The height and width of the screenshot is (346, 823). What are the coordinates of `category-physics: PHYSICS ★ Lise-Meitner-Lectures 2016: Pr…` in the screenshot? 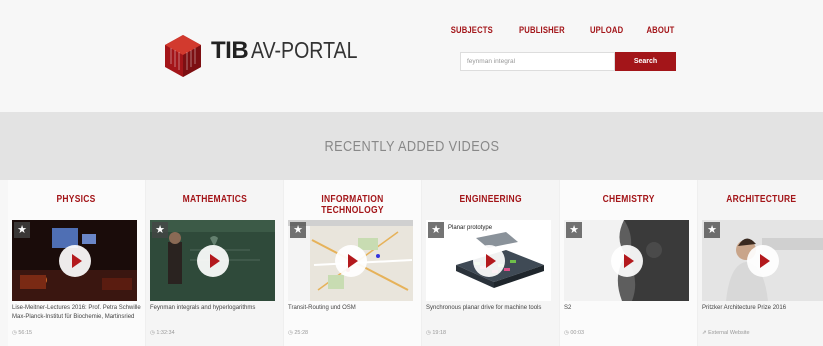 It's located at (77, 263).